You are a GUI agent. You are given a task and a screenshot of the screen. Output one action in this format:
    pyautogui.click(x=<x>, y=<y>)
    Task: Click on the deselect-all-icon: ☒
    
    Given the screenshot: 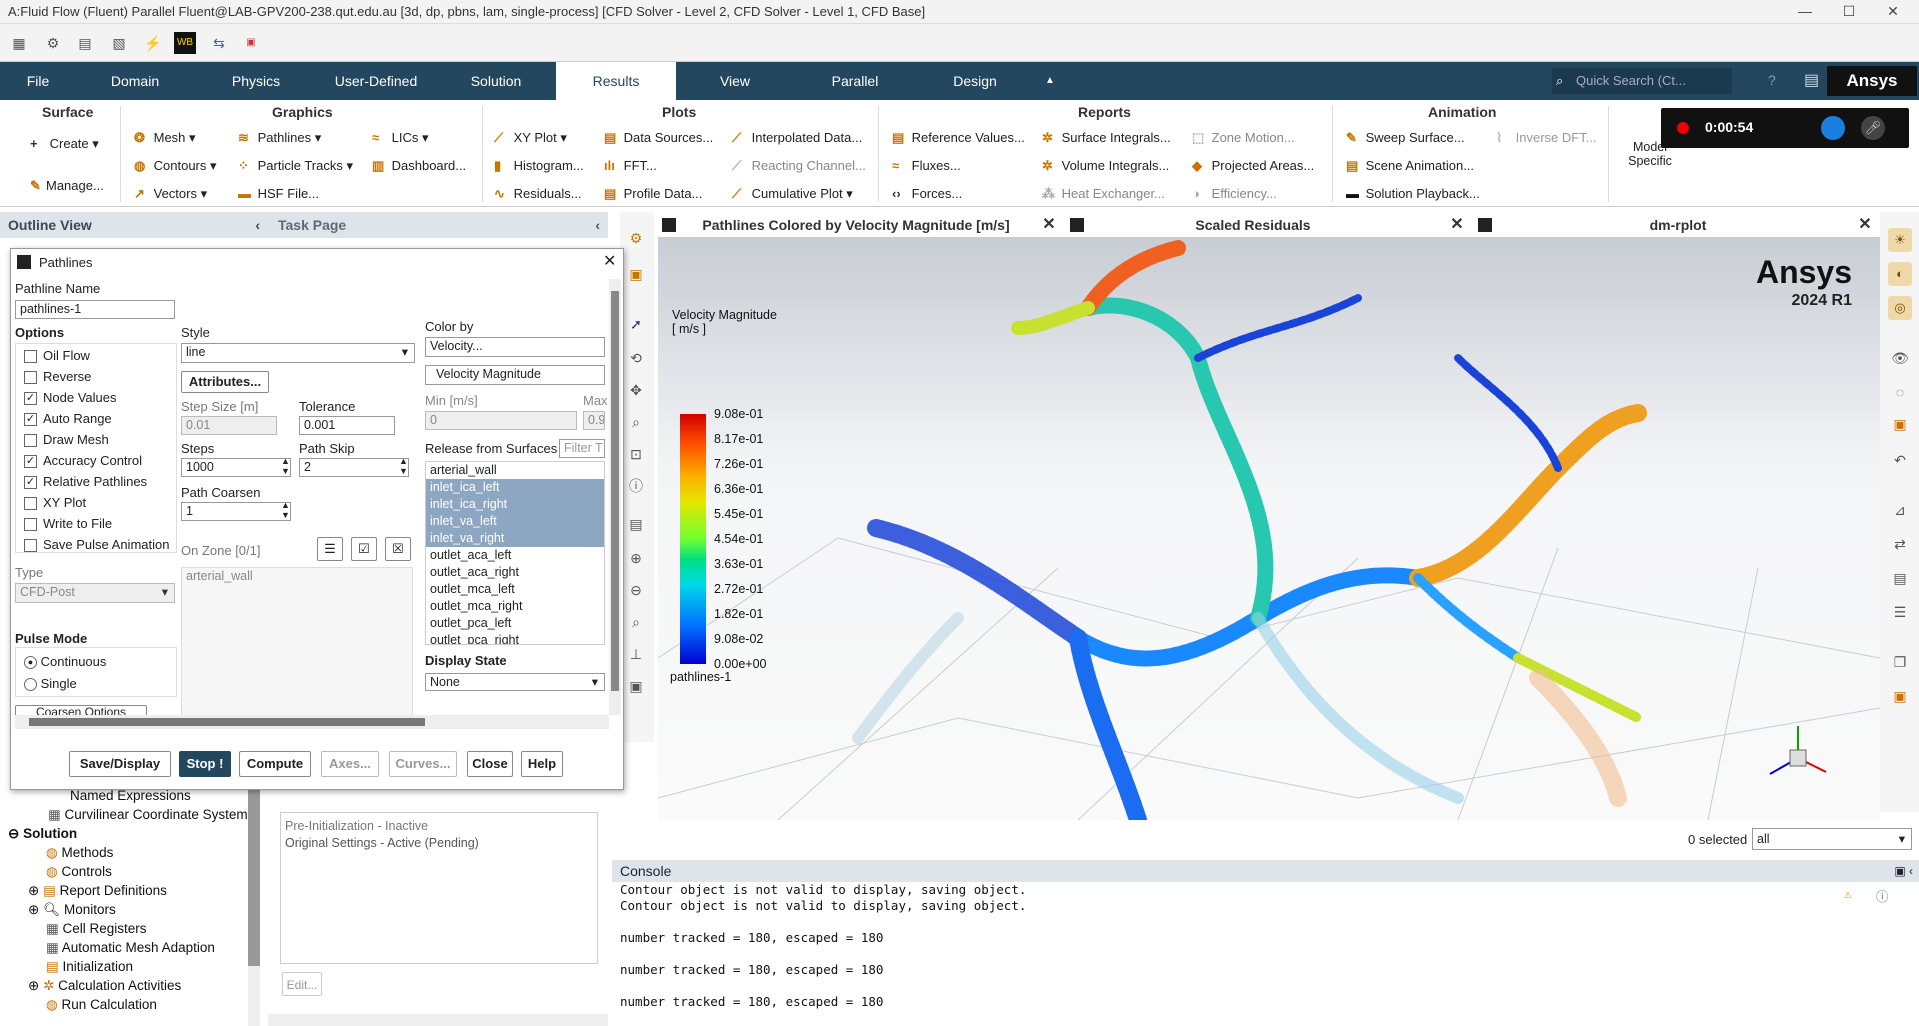 What is the action you would take?
    pyautogui.click(x=398, y=549)
    